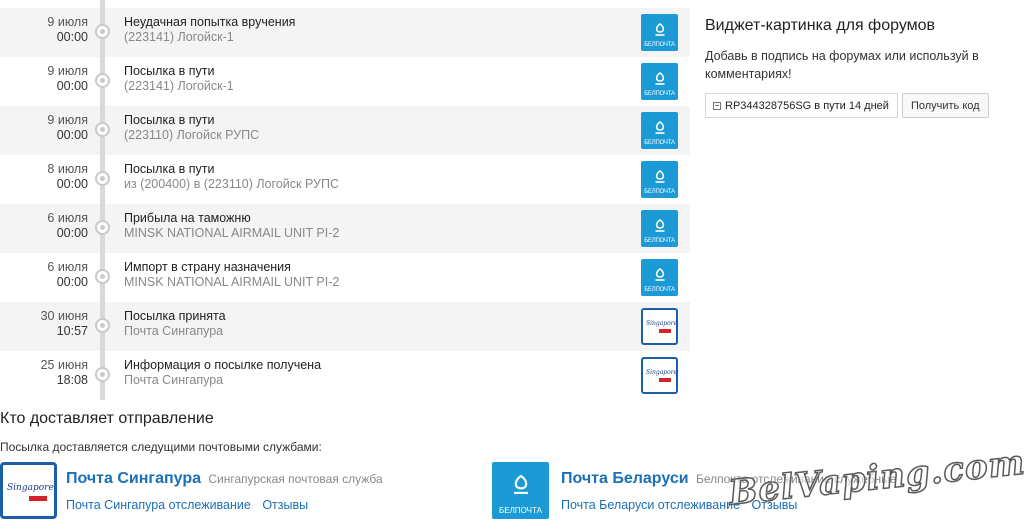 This screenshot has height=529, width=1024. Describe the element at coordinates (133, 478) in the screenshot. I see `carrier-name-link: Почта Сингапура` at that location.